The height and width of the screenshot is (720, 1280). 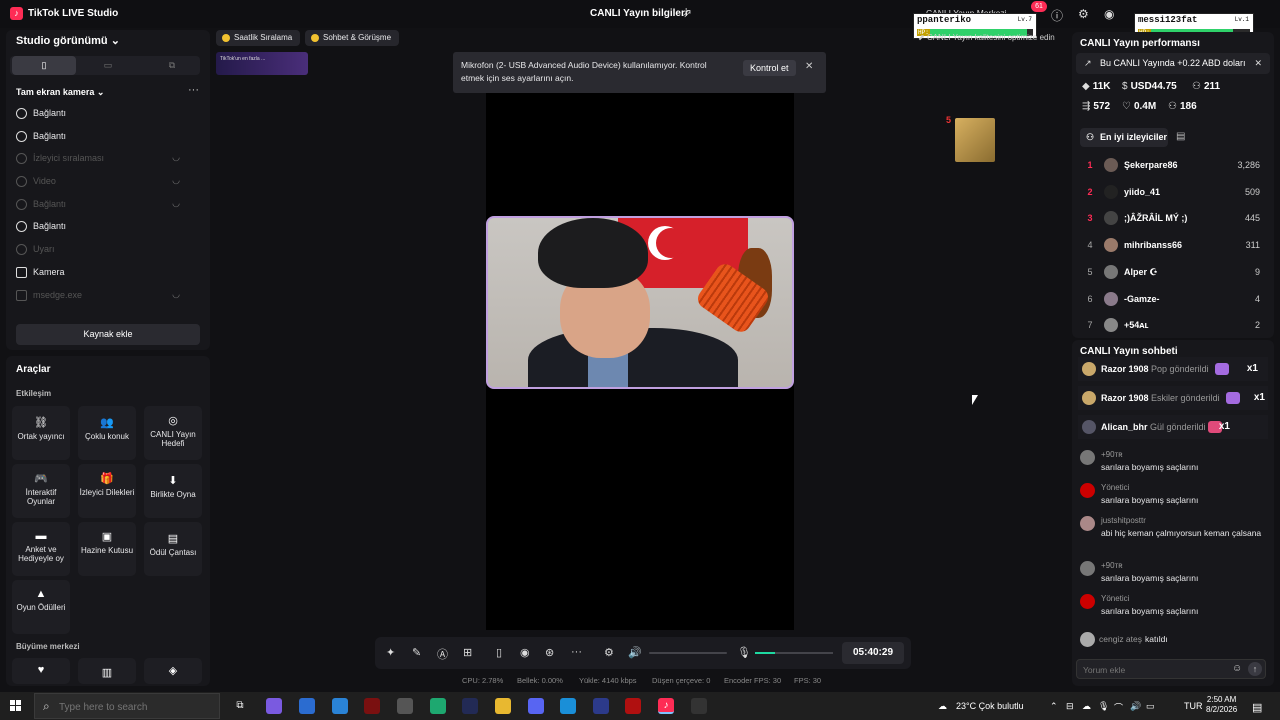 What do you see at coordinates (503, 706) in the screenshot?
I see `file-explorer-icon` at bounding box center [503, 706].